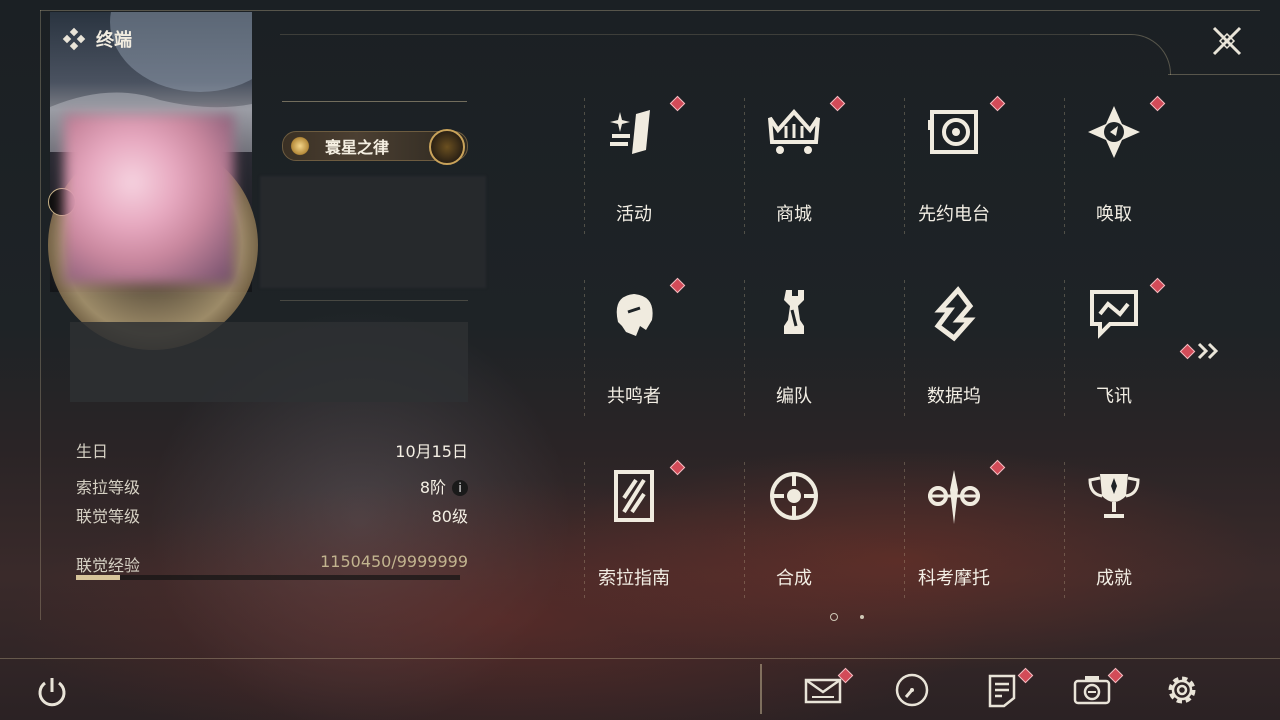 This screenshot has width=1280, height=720. I want to click on menu-item-radio-speaker: 先约电台, so click(959, 165).